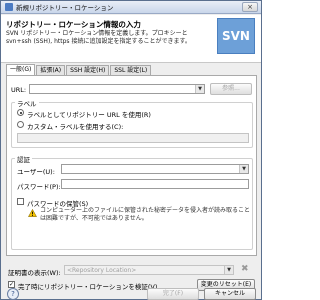 Image resolution: width=320 pixels, height=300 pixels. What do you see at coordinates (102, 270) in the screenshot?
I see `certificate-placeholder: <Repository Location>` at bounding box center [102, 270].